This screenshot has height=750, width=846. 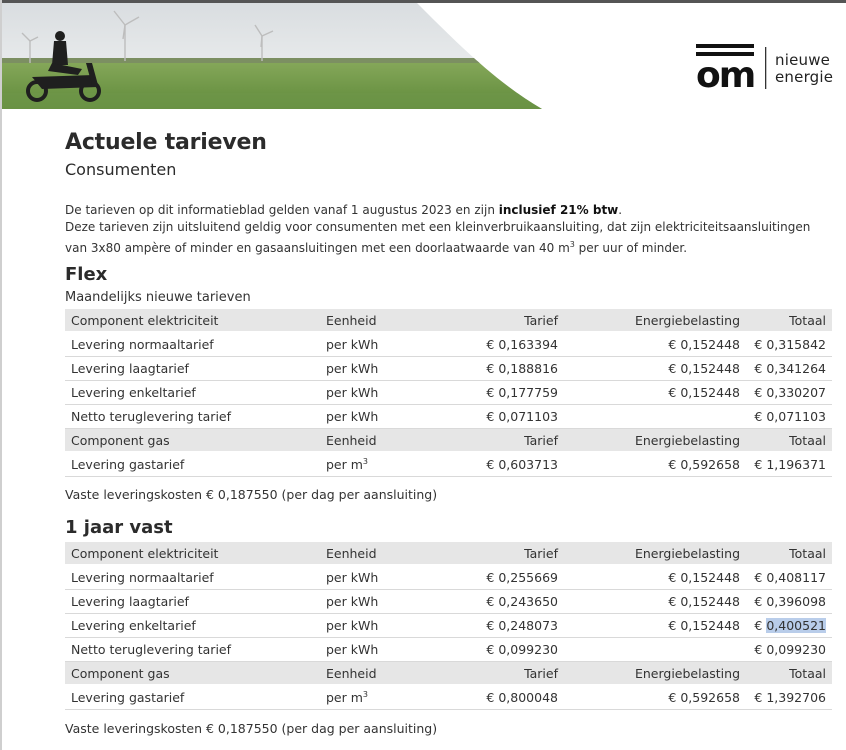 I want to click on banner-photo, so click(x=272, y=56).